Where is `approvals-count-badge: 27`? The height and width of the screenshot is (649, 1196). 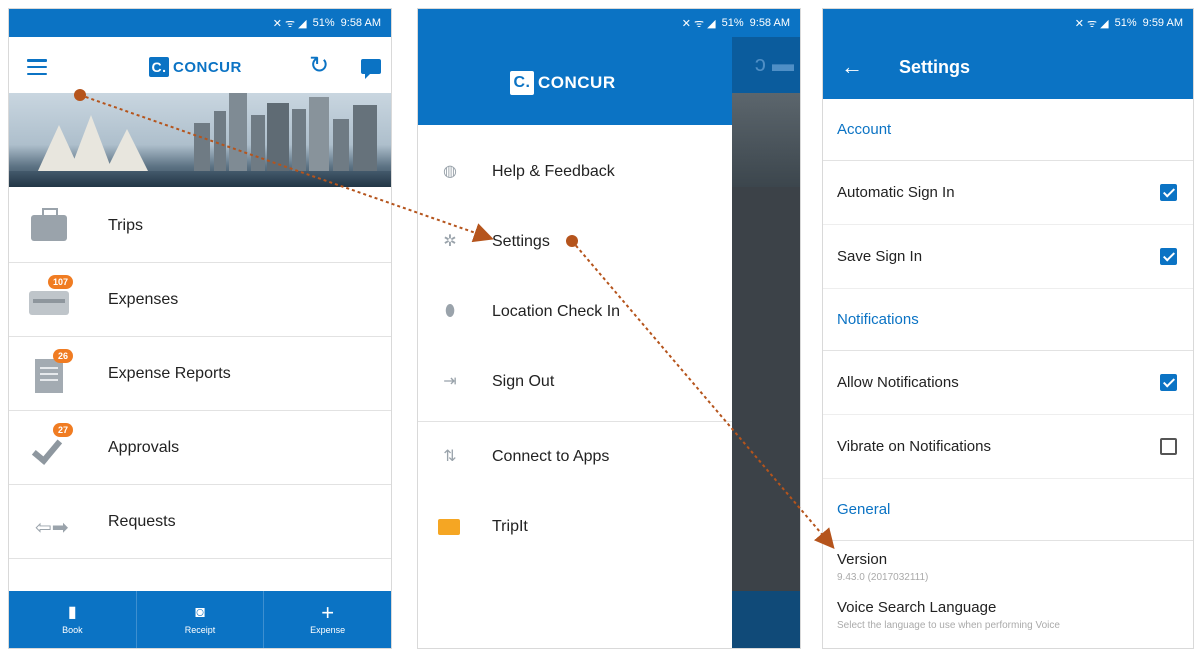 approvals-count-badge: 27 is located at coordinates (62, 430).